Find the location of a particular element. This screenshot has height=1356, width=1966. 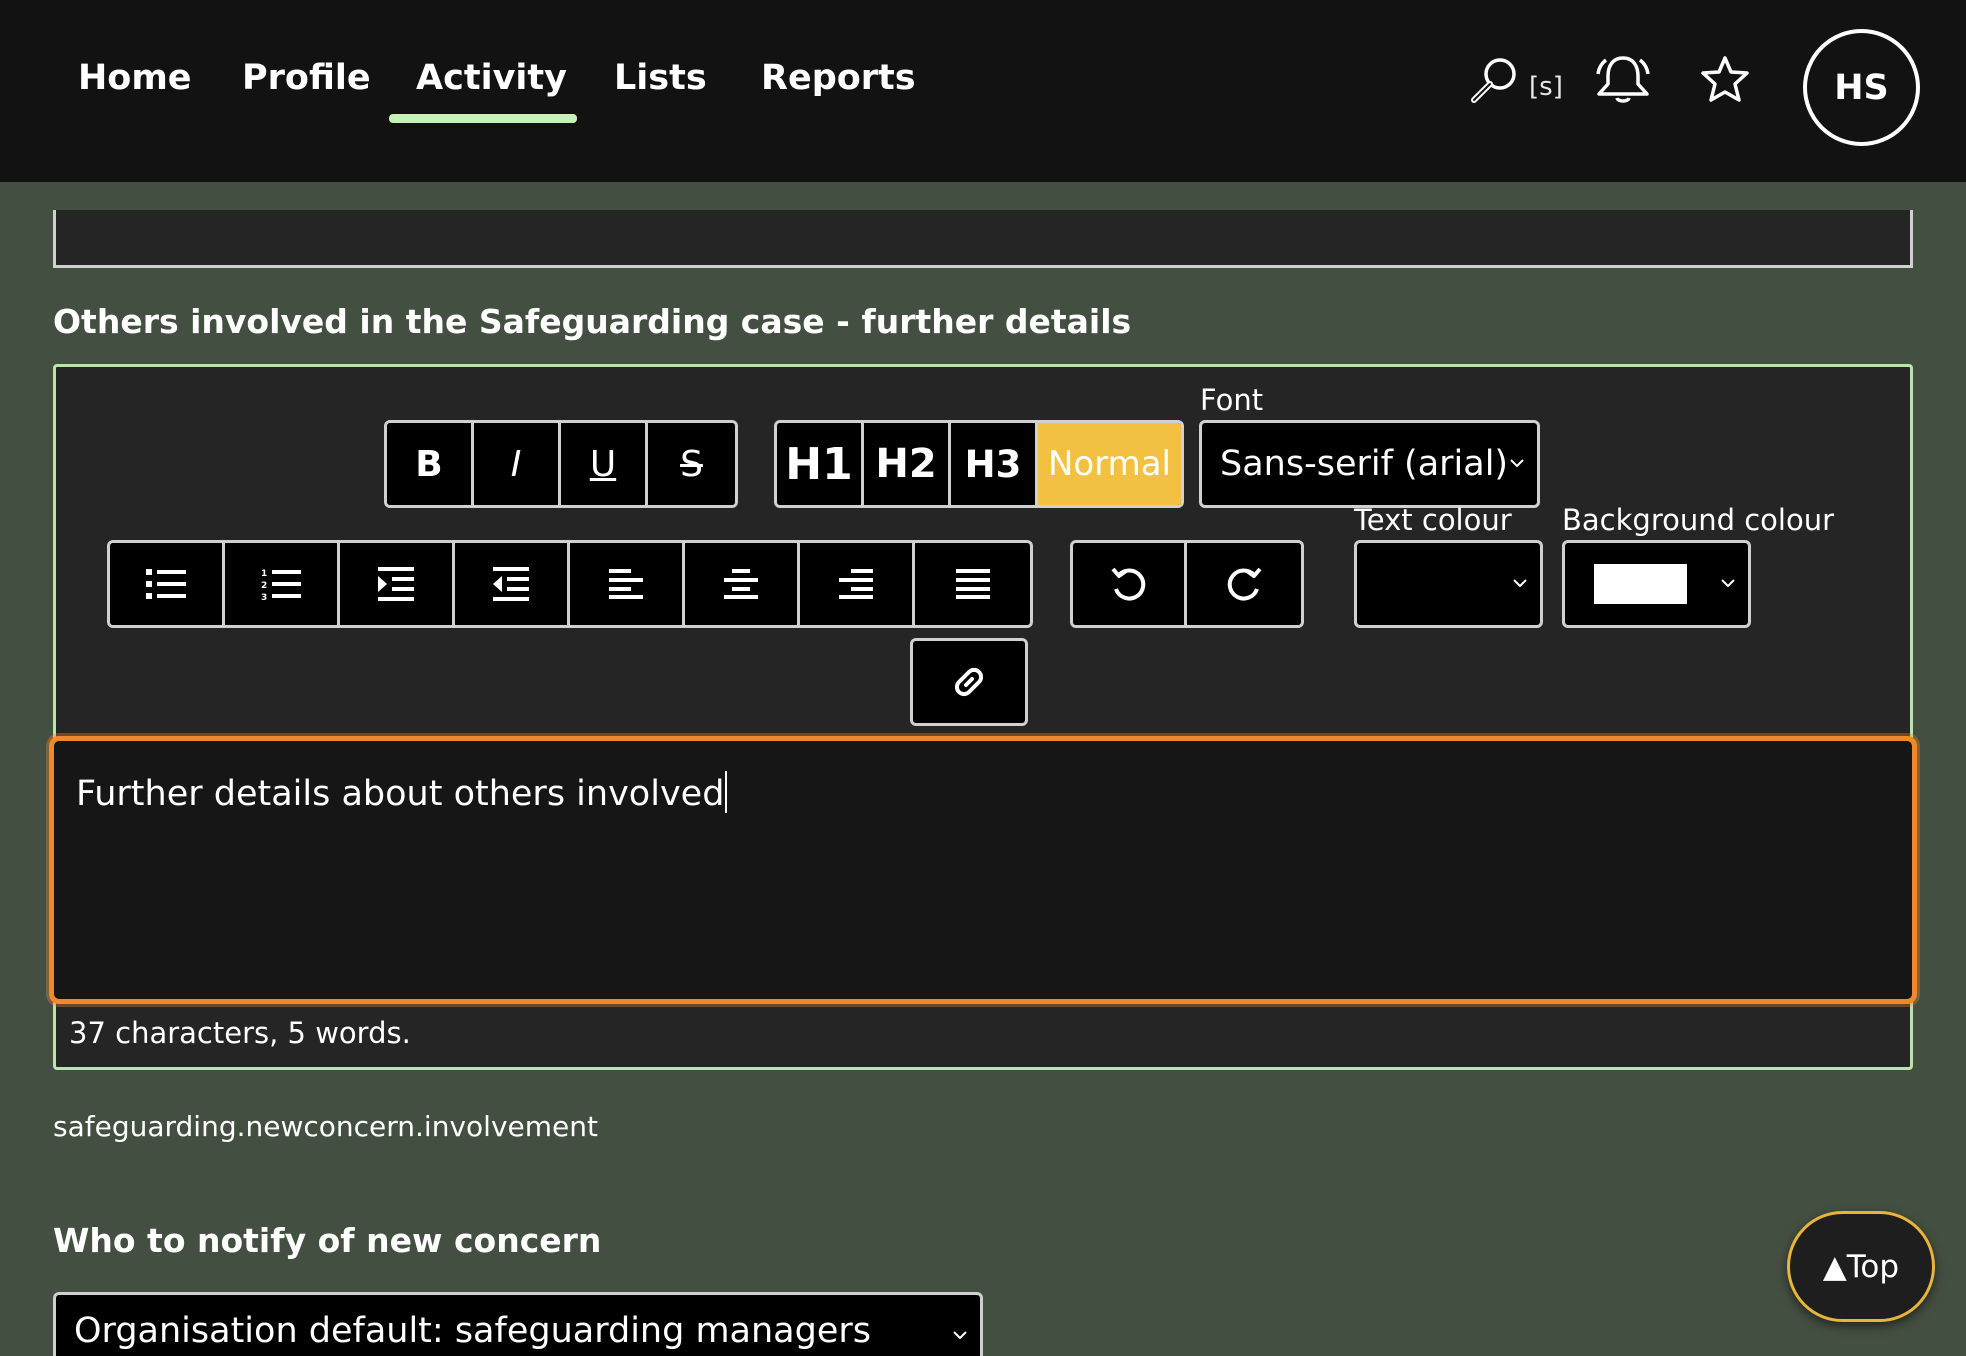

background-colour-label: Background colour is located at coordinates (1698, 520).